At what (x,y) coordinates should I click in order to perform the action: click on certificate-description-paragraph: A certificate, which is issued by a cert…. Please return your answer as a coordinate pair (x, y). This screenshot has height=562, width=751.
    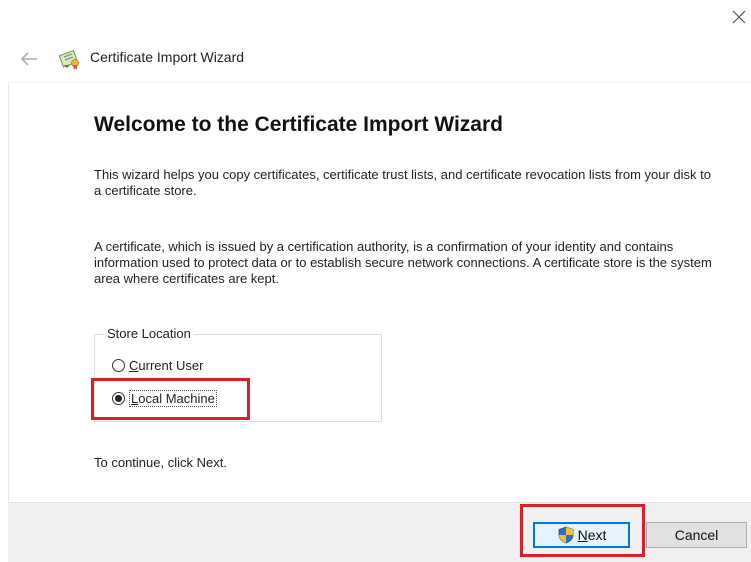
    Looking at the image, I should click on (403, 262).